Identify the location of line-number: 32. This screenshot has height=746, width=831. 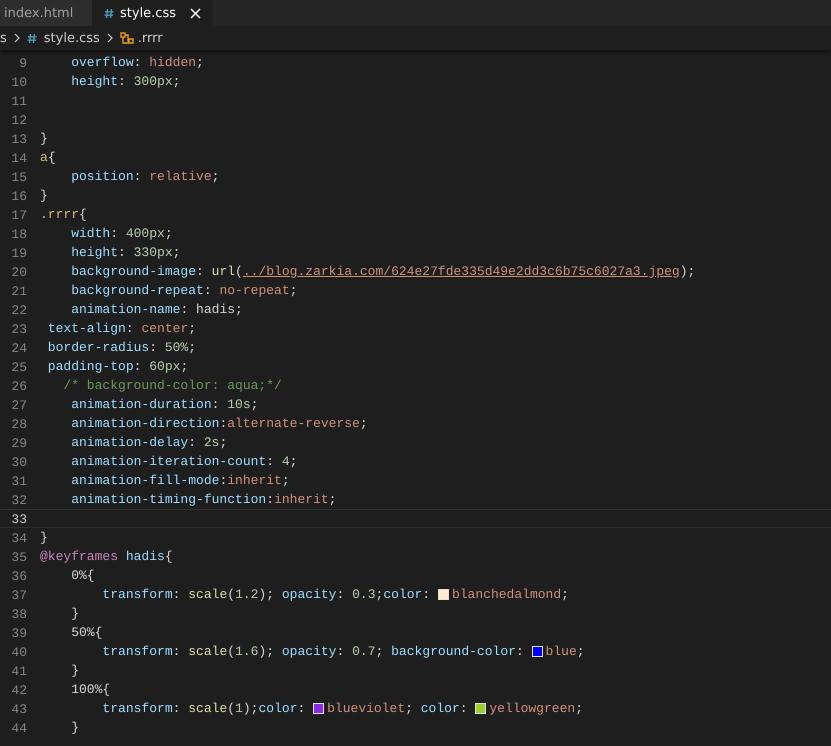
(18, 500).